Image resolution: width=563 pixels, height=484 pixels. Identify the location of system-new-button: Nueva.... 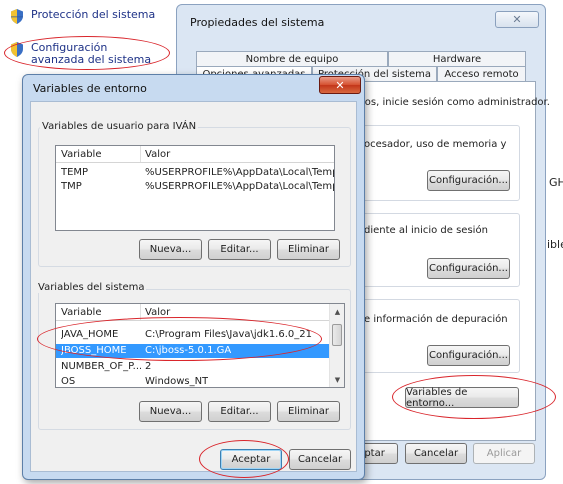
(170, 411).